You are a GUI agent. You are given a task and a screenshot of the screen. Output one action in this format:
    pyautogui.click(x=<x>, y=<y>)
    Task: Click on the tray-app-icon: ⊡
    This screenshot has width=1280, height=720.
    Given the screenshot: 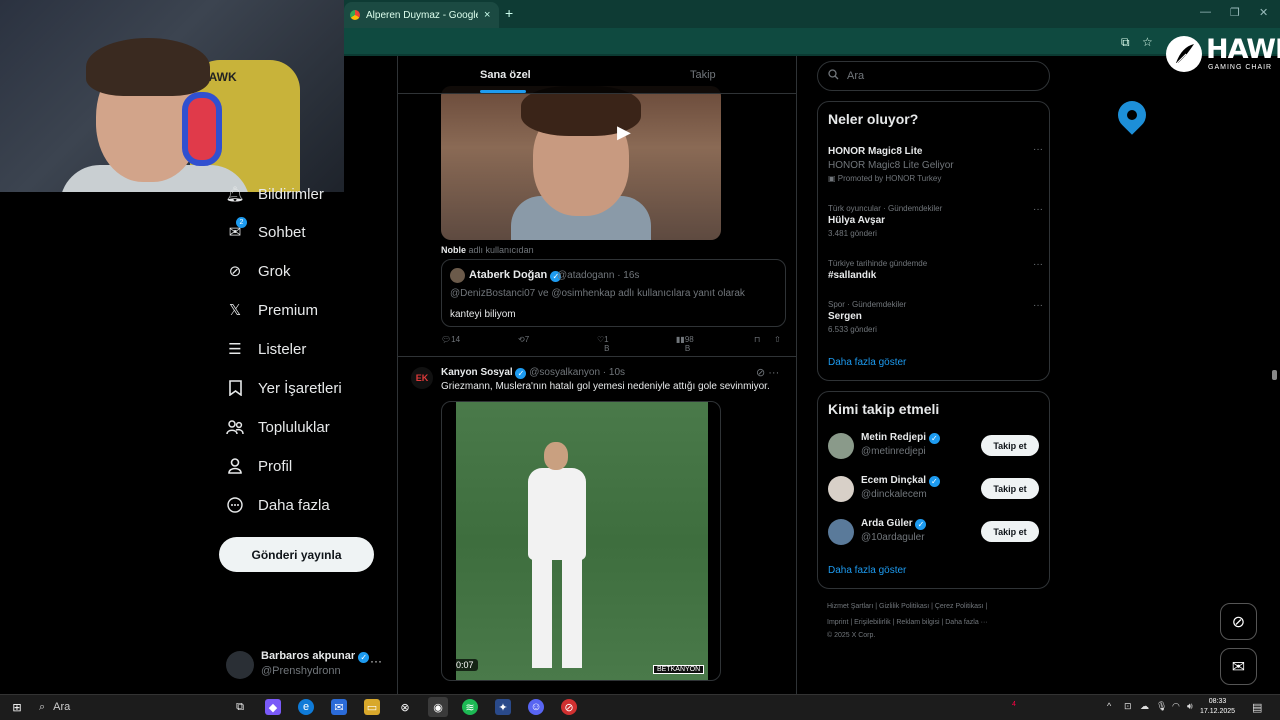 What is the action you would take?
    pyautogui.click(x=1128, y=706)
    